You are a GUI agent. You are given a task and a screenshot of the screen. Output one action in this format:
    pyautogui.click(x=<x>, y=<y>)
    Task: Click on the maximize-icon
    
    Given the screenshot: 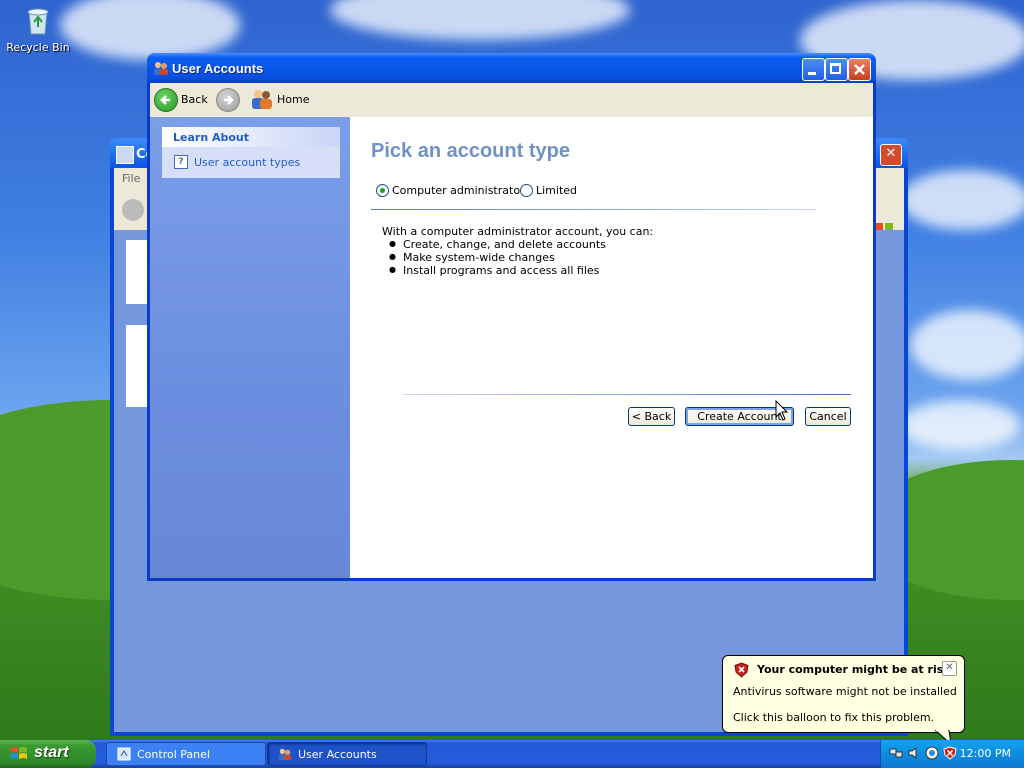 What is the action you would take?
    pyautogui.click(x=835, y=68)
    